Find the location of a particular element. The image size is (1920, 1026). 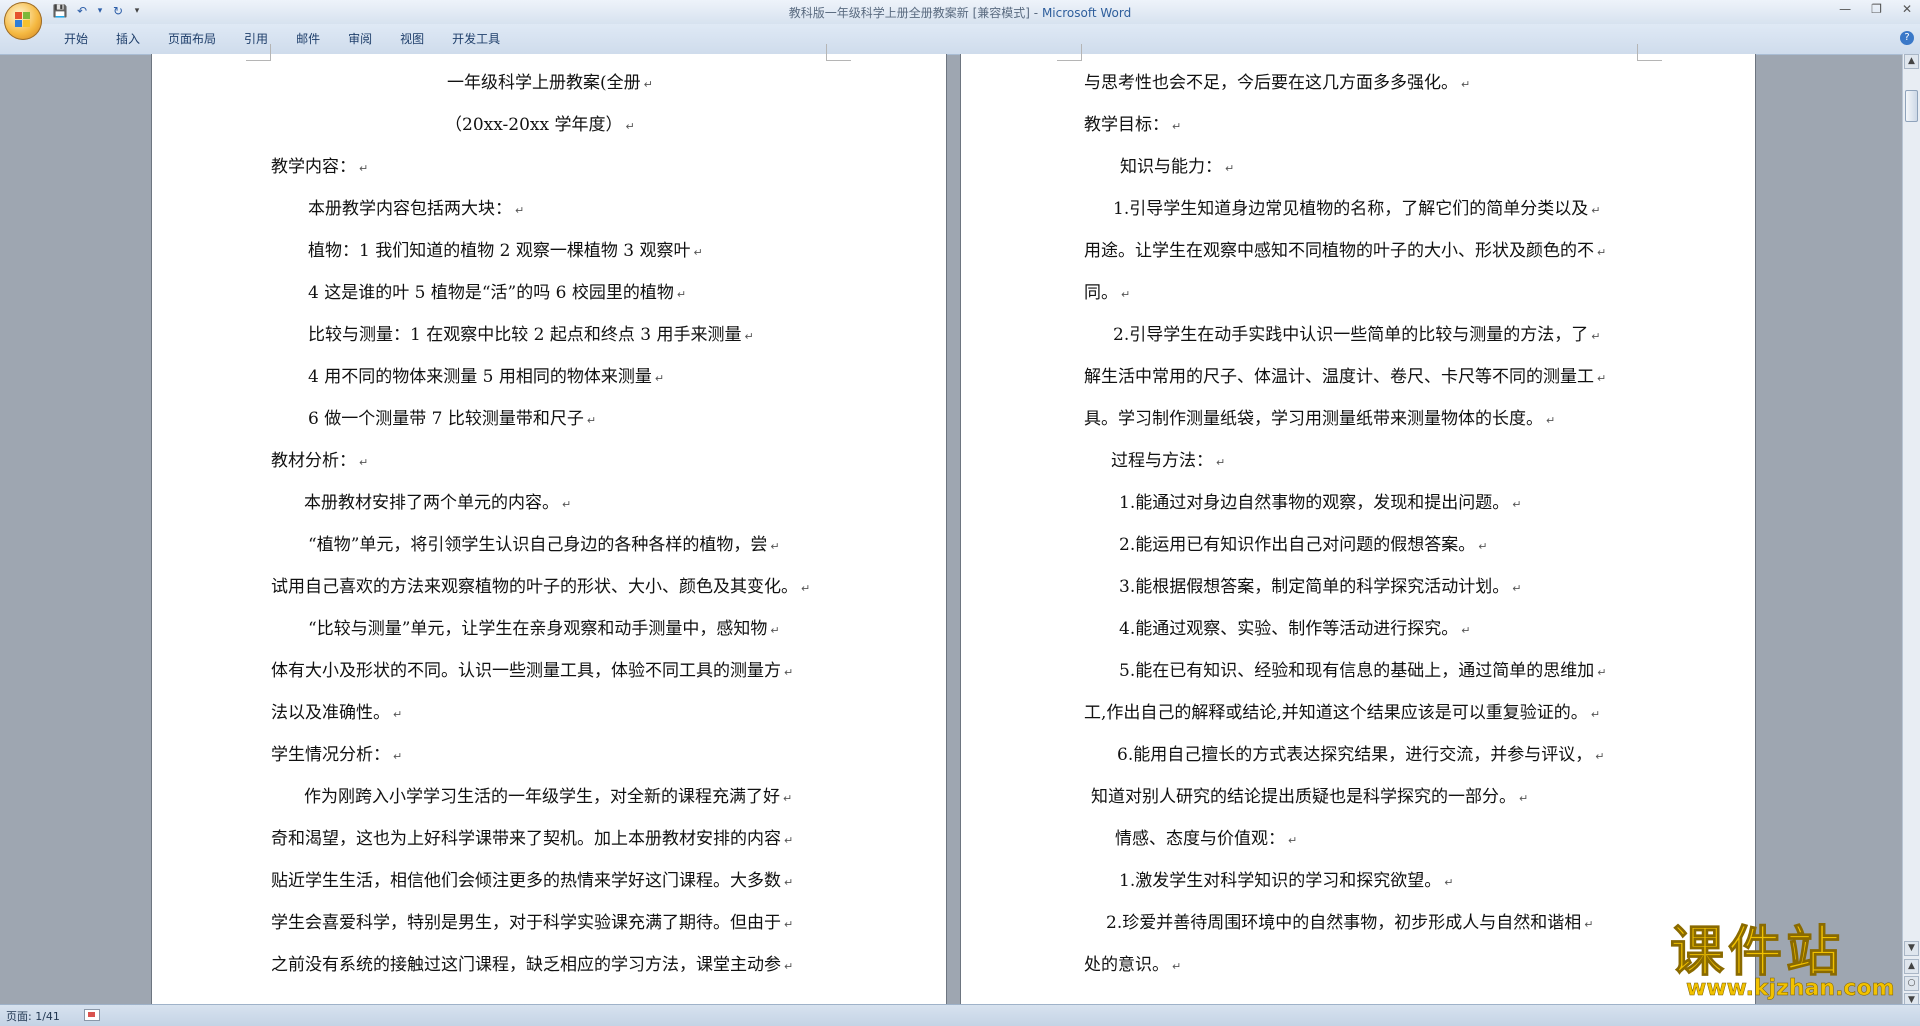

paragraph-text: 知识与能力： is located at coordinates (1171, 167).